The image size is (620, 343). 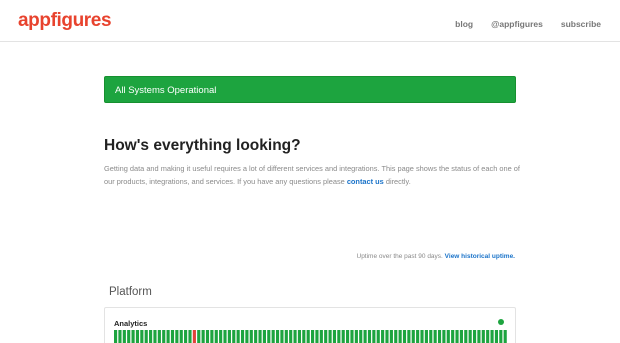 What do you see at coordinates (365, 181) in the screenshot?
I see `contact-us-link: contact us` at bounding box center [365, 181].